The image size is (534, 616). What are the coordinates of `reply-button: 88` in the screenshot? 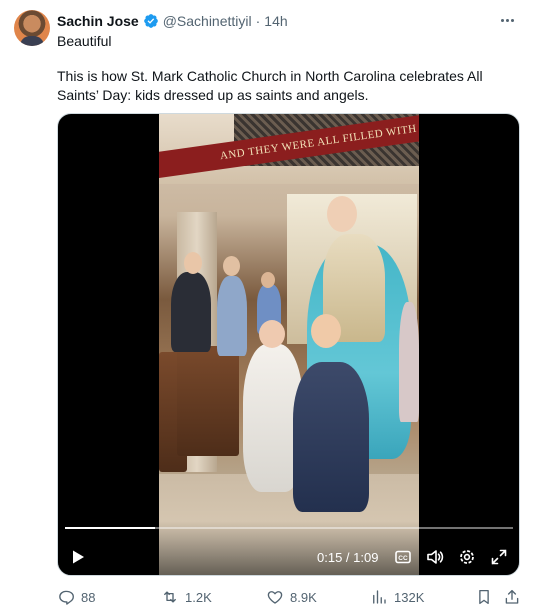 It's located at (76, 597).